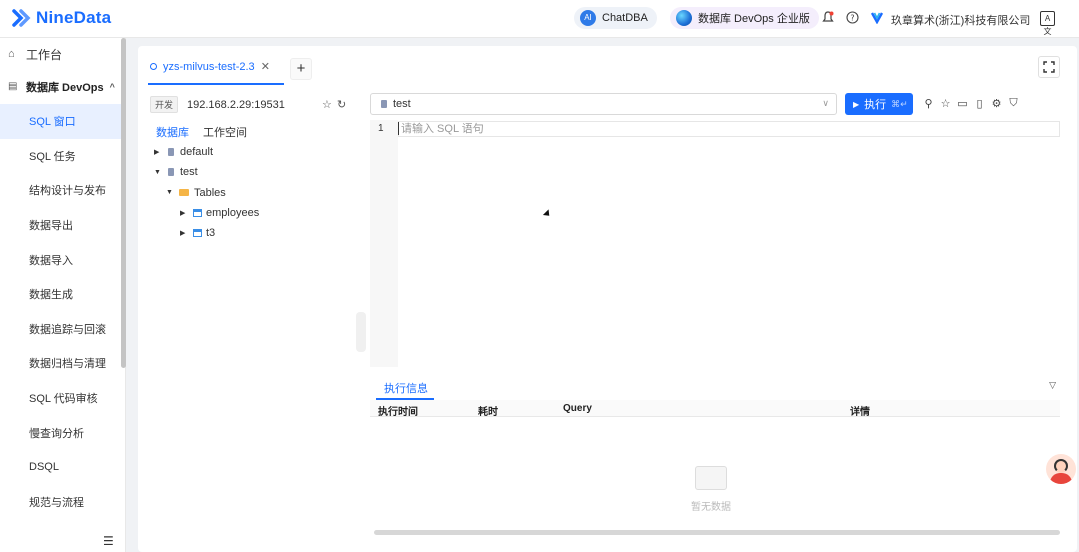 The height and width of the screenshot is (552, 1079). What do you see at coordinates (206, 172) in the screenshot?
I see `tree-node-test: ▼ test` at bounding box center [206, 172].